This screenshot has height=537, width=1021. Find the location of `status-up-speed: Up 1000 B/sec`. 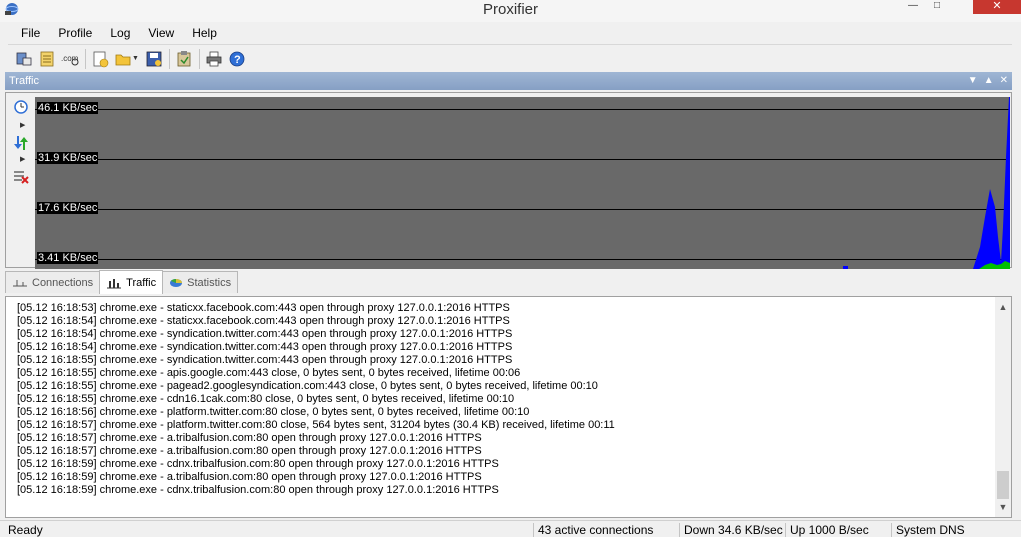

status-up-speed: Up 1000 B/sec is located at coordinates (827, 530).